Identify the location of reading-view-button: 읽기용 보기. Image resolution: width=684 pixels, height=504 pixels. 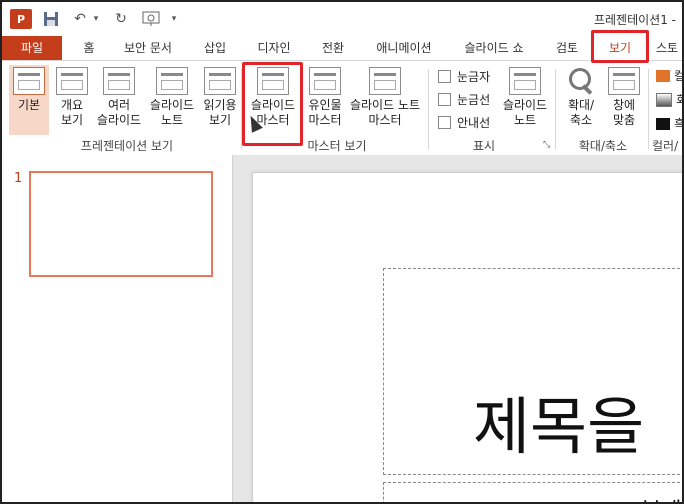
(220, 100).